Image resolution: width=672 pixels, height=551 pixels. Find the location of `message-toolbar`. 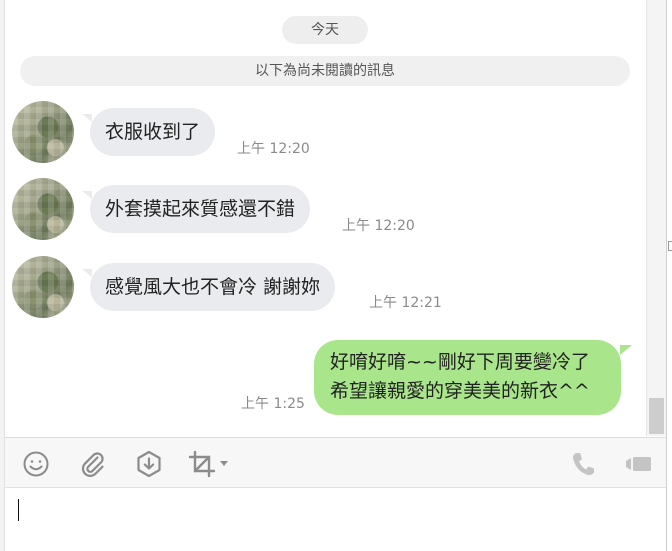

message-toolbar is located at coordinates (335, 462).